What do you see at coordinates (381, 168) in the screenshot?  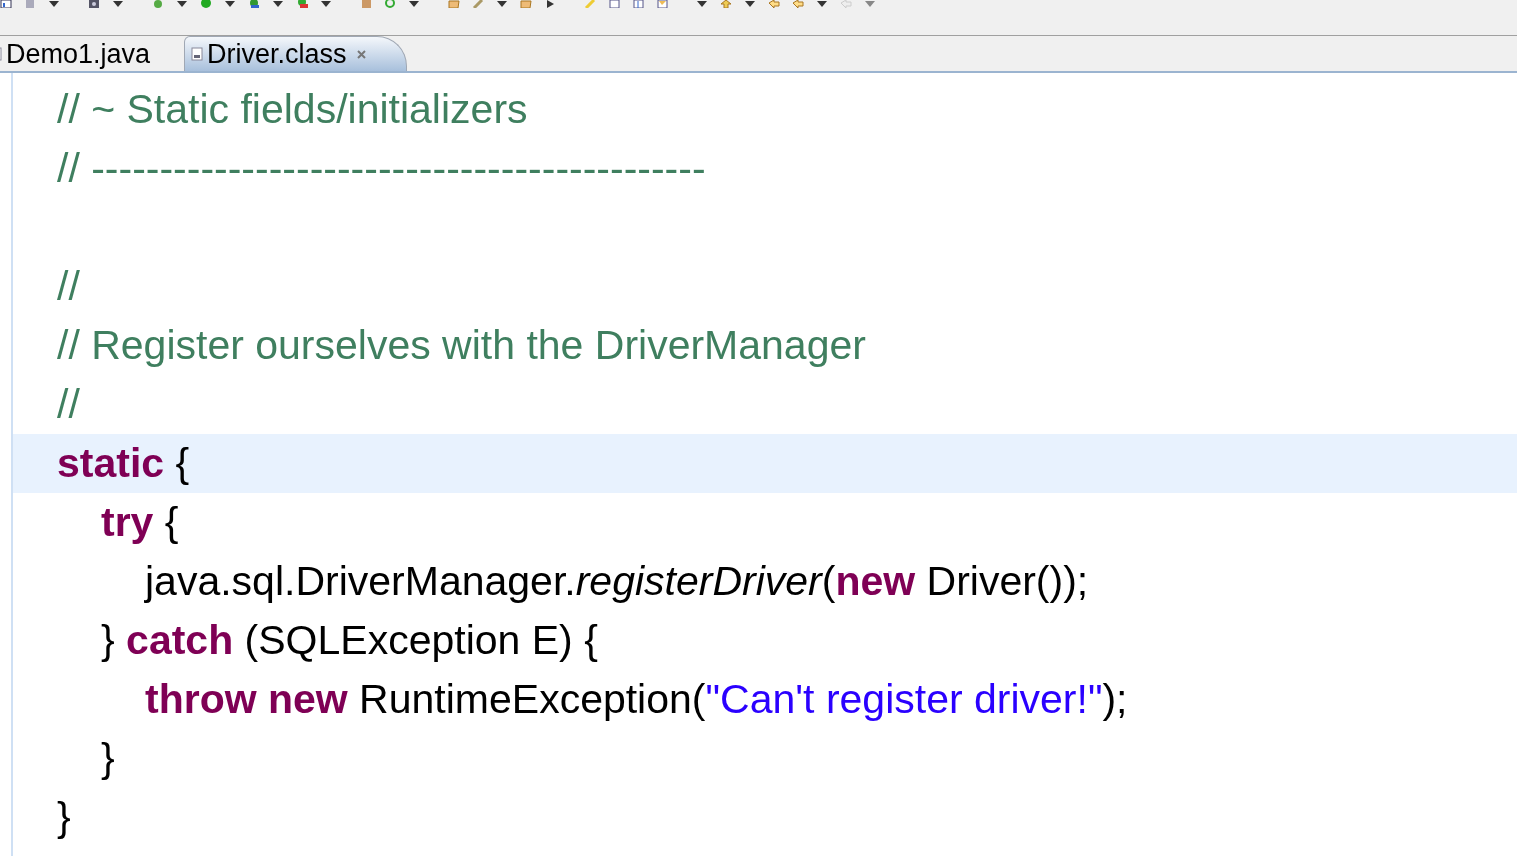 I see `code-line: // ---------------------------------------------` at bounding box center [381, 168].